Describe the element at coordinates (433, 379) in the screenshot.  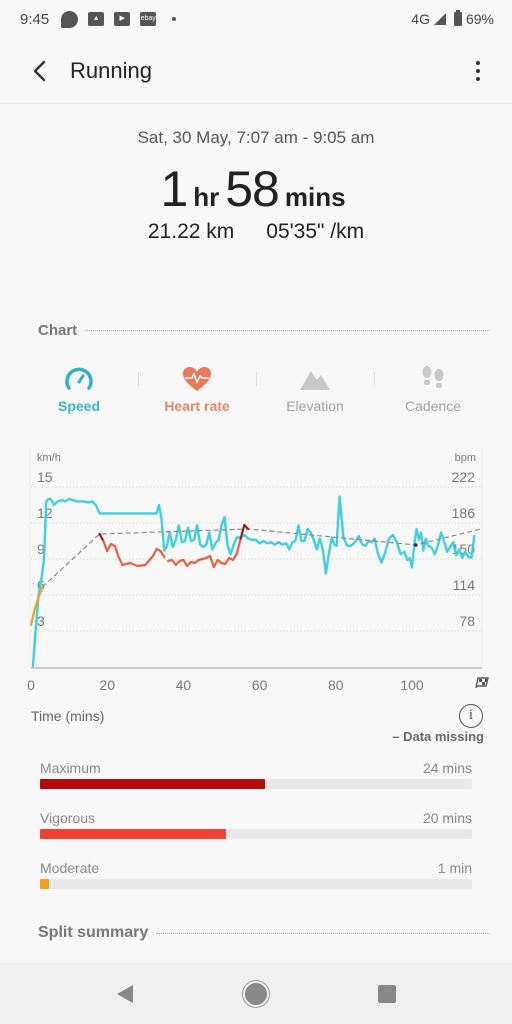
I see `footsteps-icon` at that location.